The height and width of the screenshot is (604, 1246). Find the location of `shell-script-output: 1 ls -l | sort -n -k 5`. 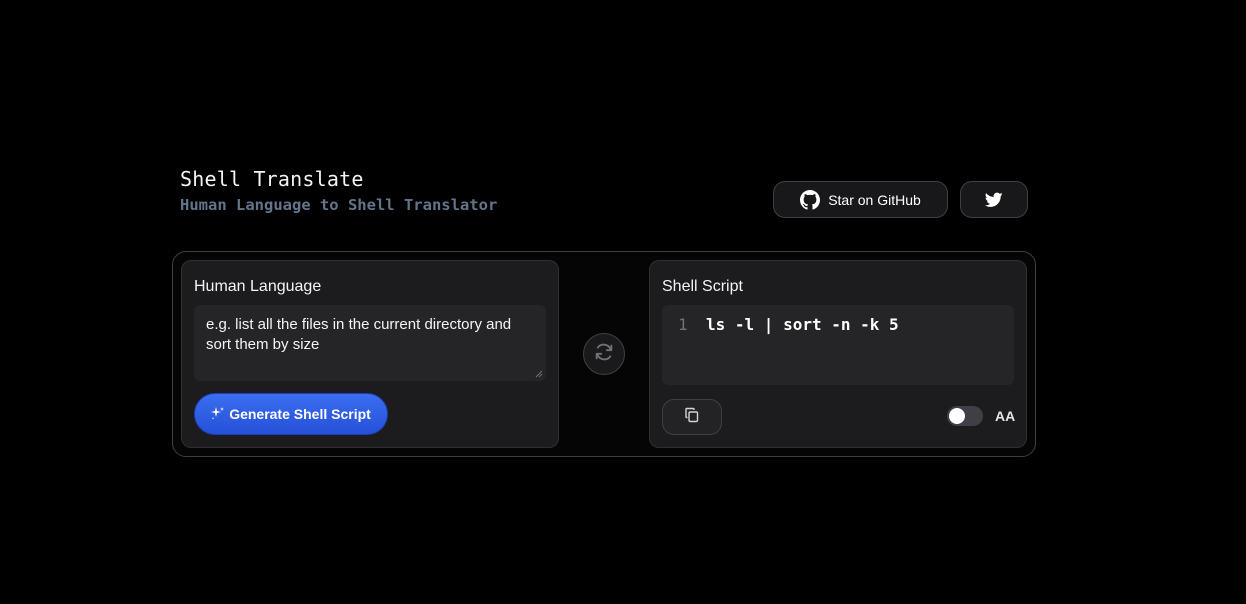

shell-script-output: 1 ls -l | sort -n -k 5 is located at coordinates (838, 345).